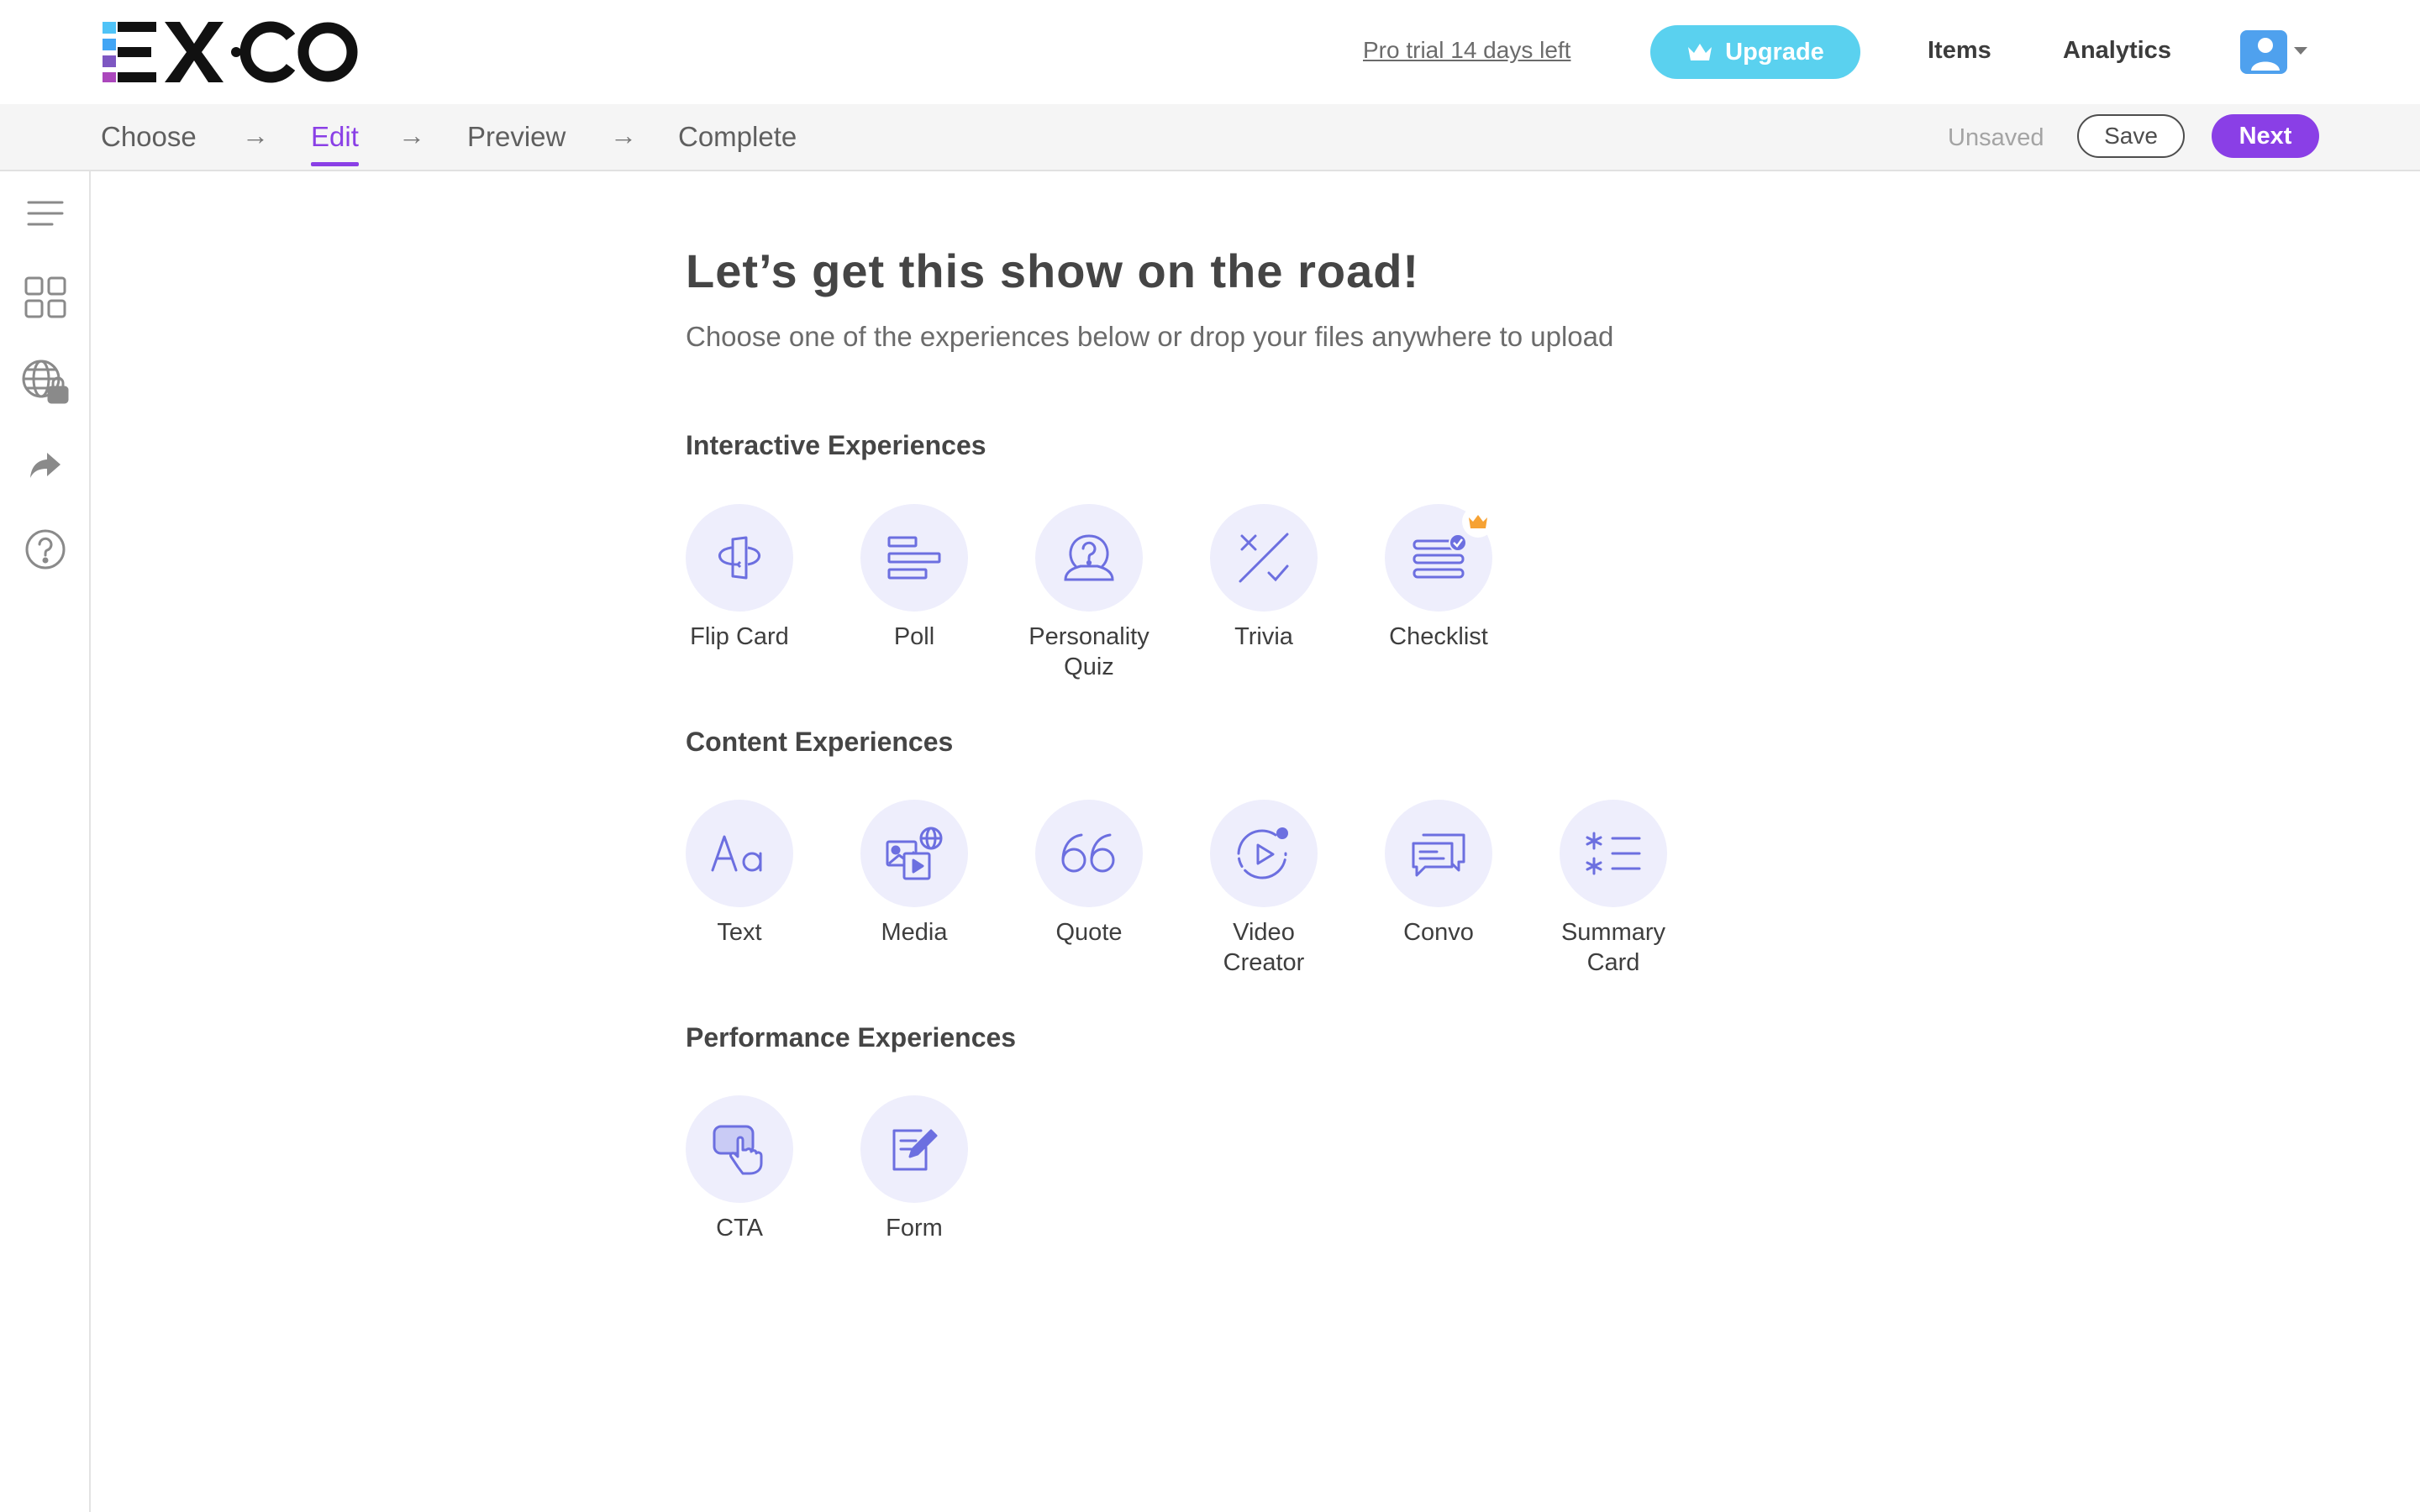  Describe the element at coordinates (1263, 636) in the screenshot. I see `tile-label: Trivia` at that location.